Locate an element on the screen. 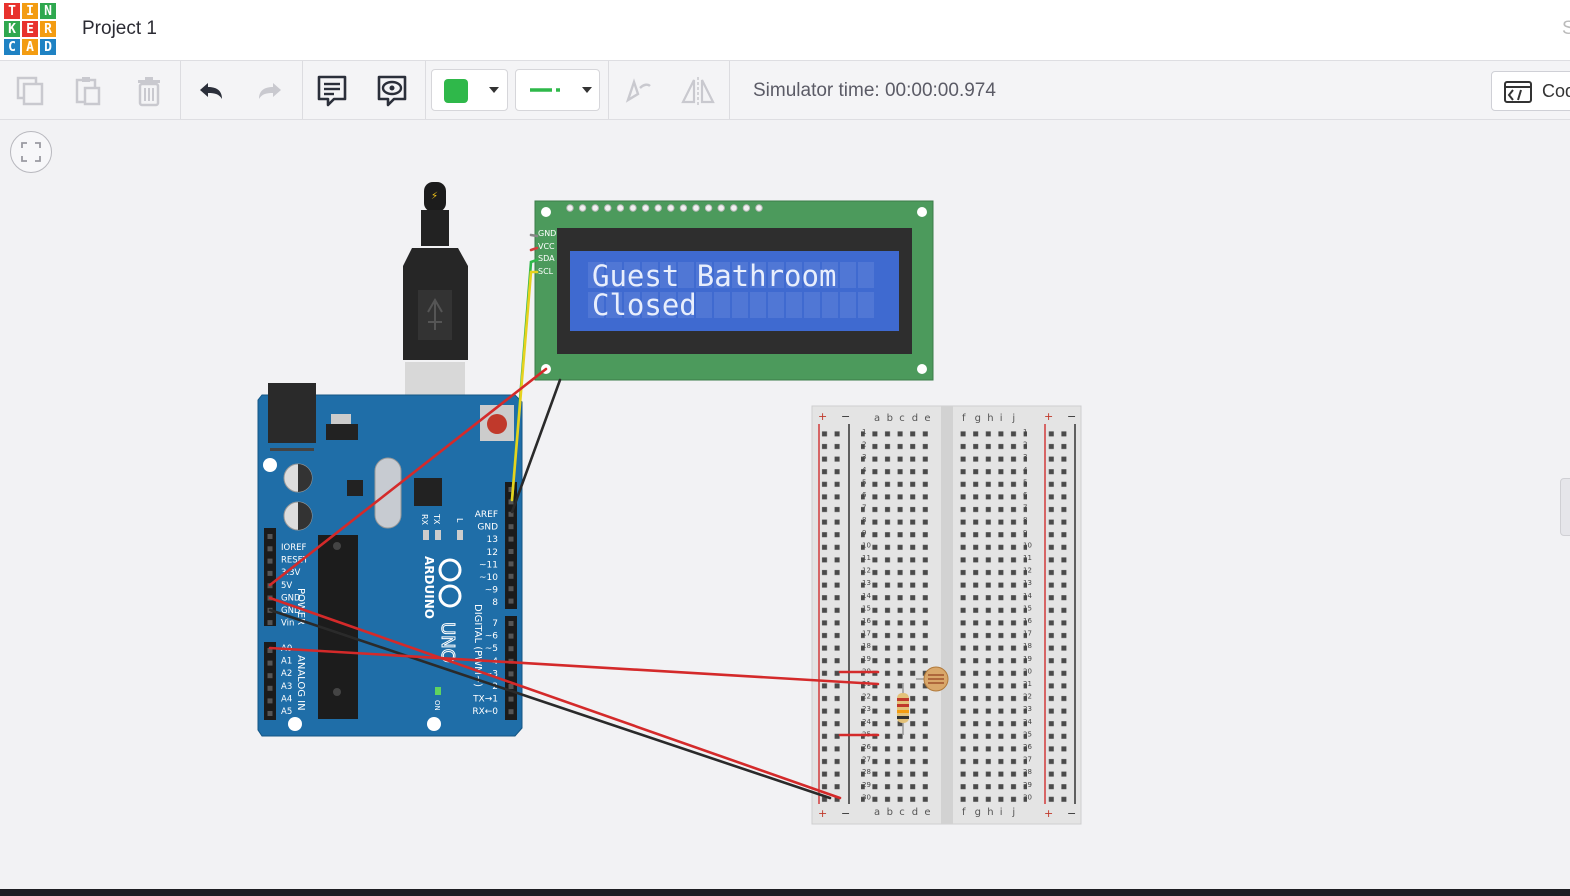  wire-line-icon is located at coordinates (545, 90).